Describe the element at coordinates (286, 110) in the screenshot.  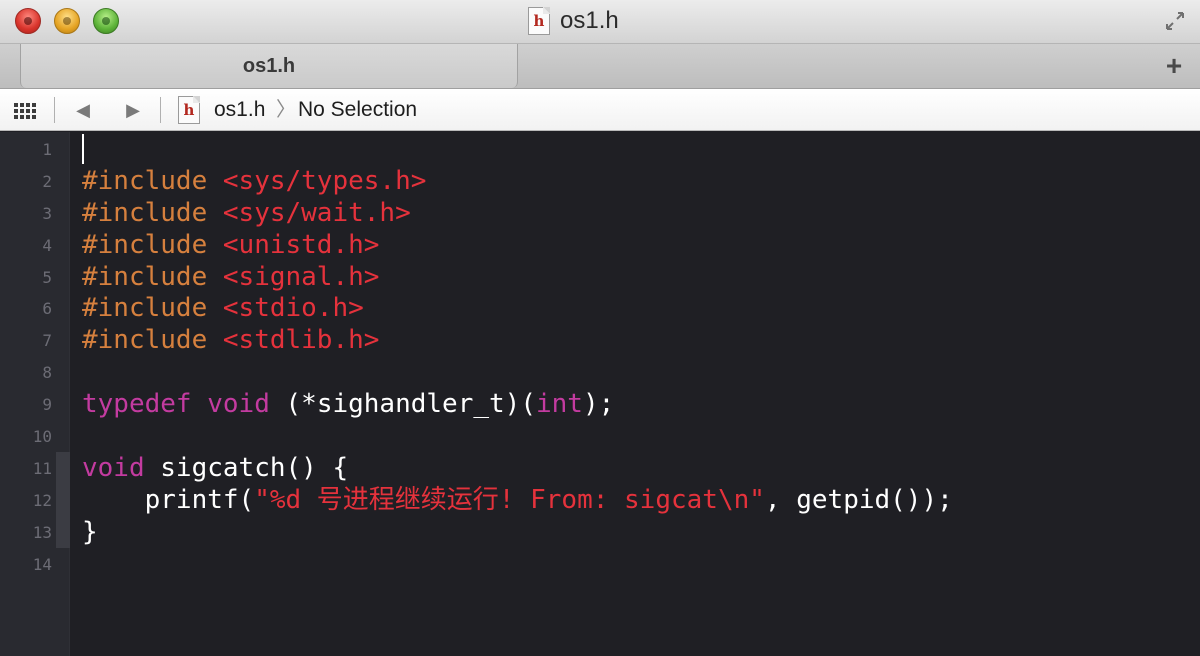
I see `breadcrumb-chevron-icon: 〉` at that location.